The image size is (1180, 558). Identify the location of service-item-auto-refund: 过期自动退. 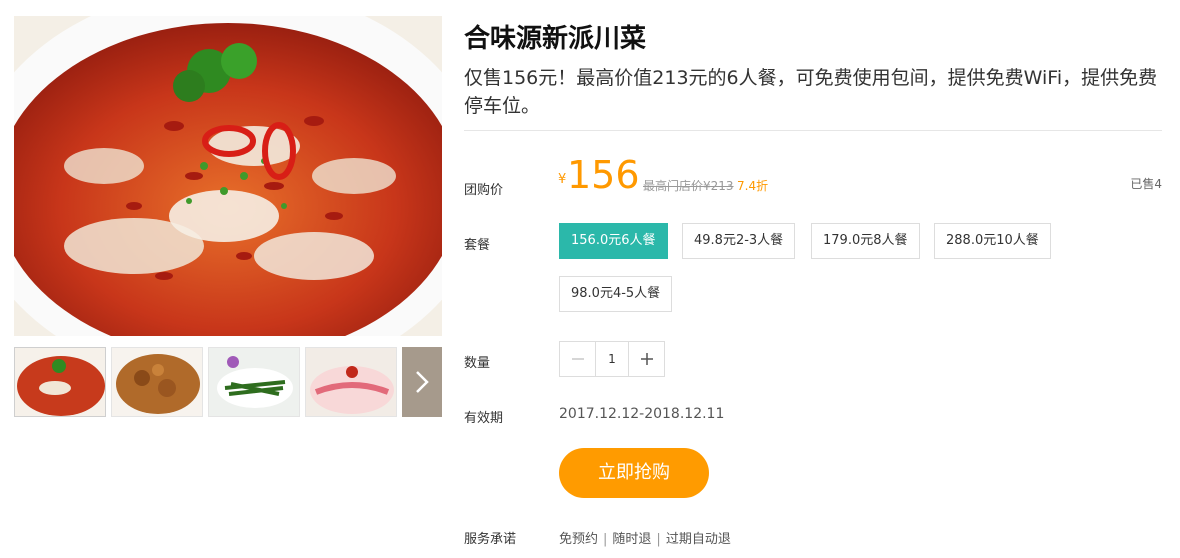
(698, 539).